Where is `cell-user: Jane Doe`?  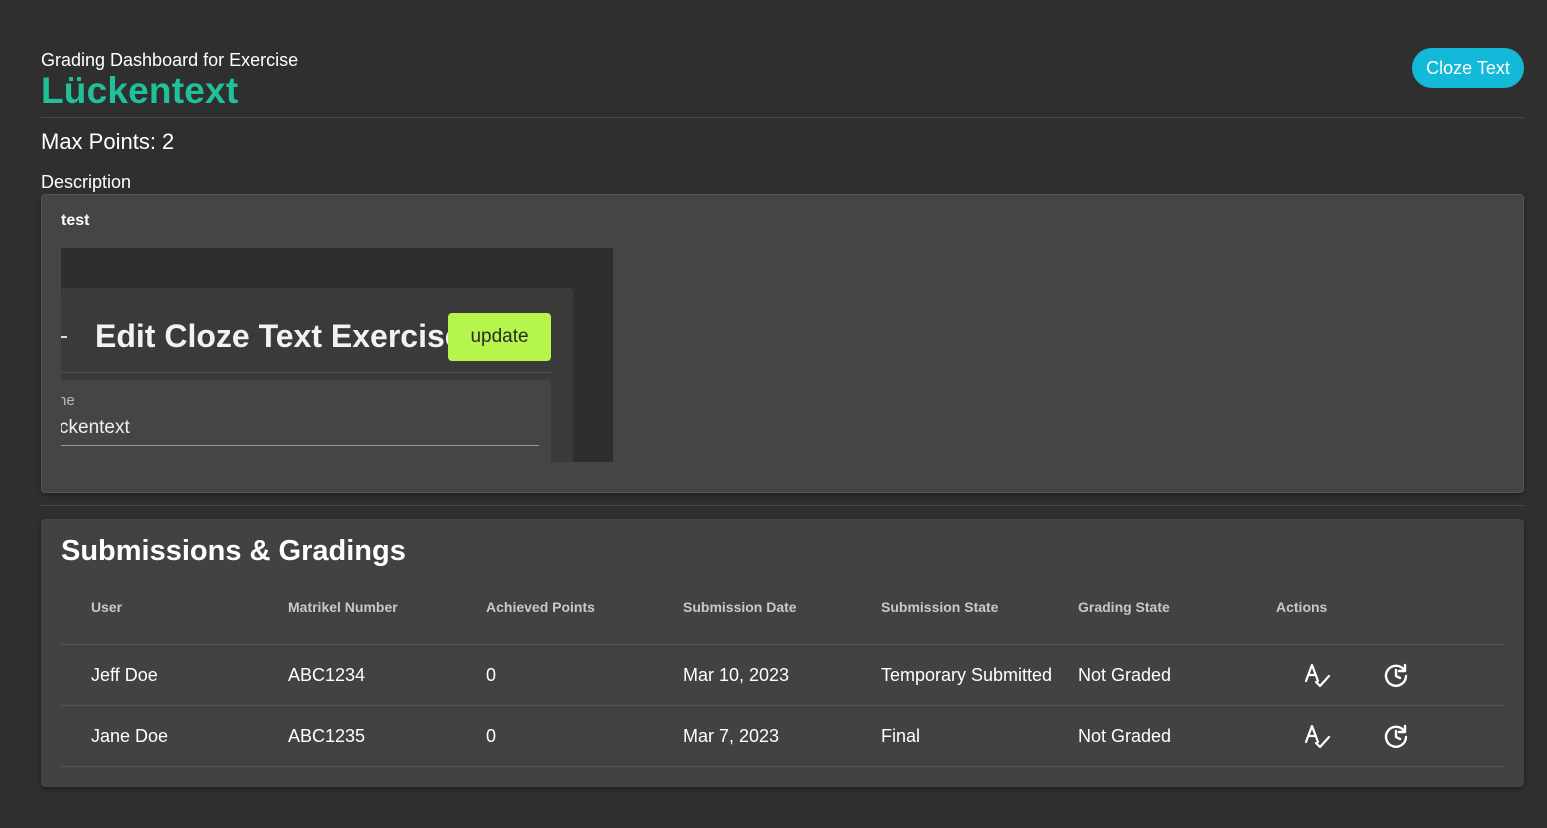 cell-user: Jane Doe is located at coordinates (130, 736).